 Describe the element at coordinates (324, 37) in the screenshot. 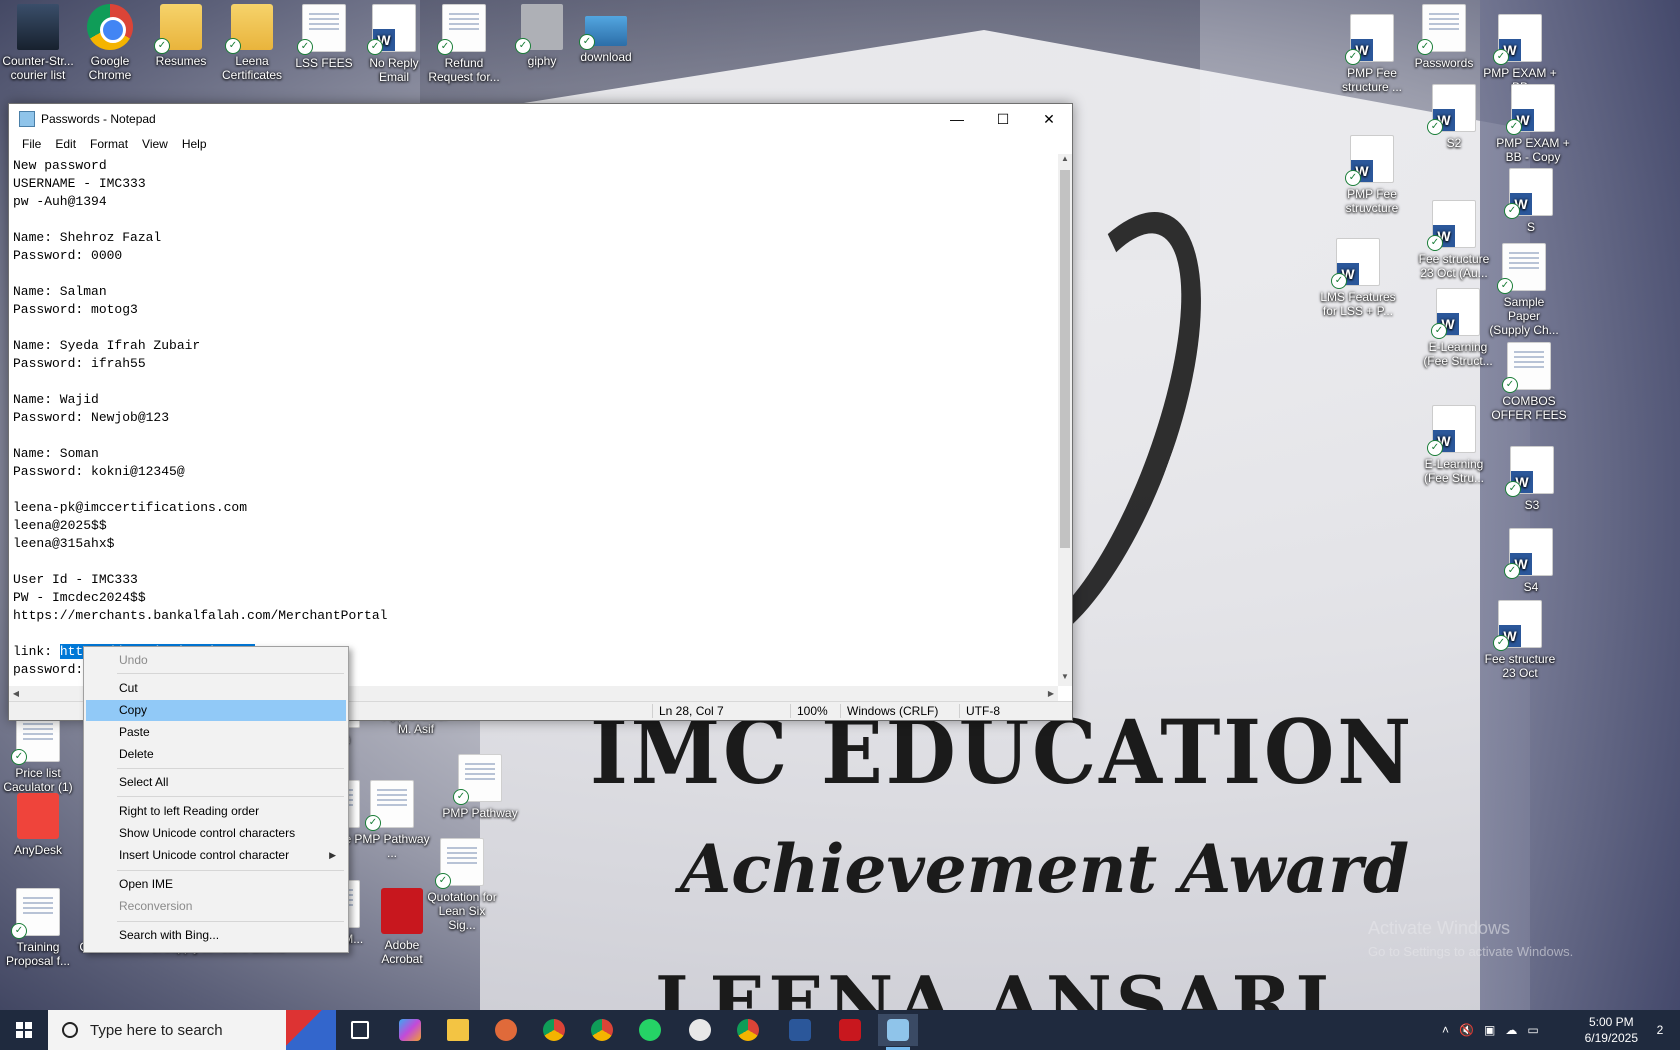

I see `desktop-icon-lss-fees: ✓ LSS FEES` at that location.